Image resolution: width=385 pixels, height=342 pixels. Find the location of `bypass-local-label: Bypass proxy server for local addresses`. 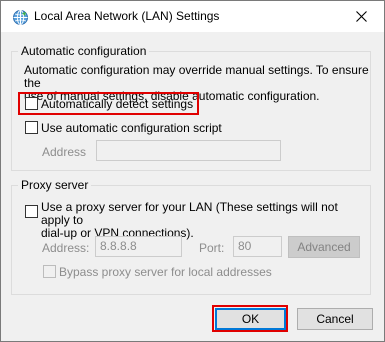

bypass-local-label: Bypass proxy server for local addresses is located at coordinates (165, 272).